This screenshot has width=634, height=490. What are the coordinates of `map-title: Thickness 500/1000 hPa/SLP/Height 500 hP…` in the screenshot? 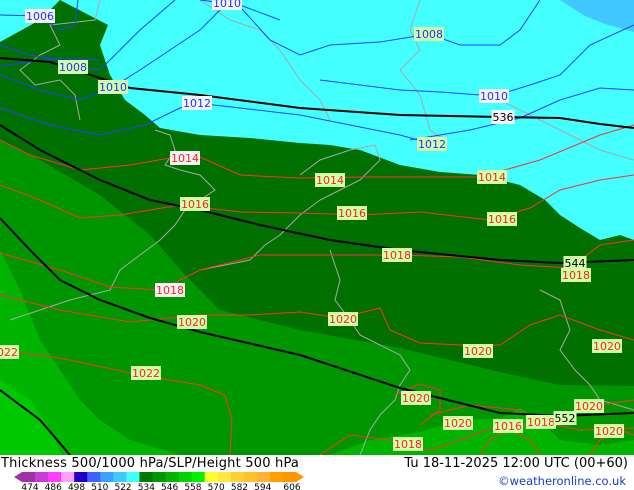 It's located at (150, 463).